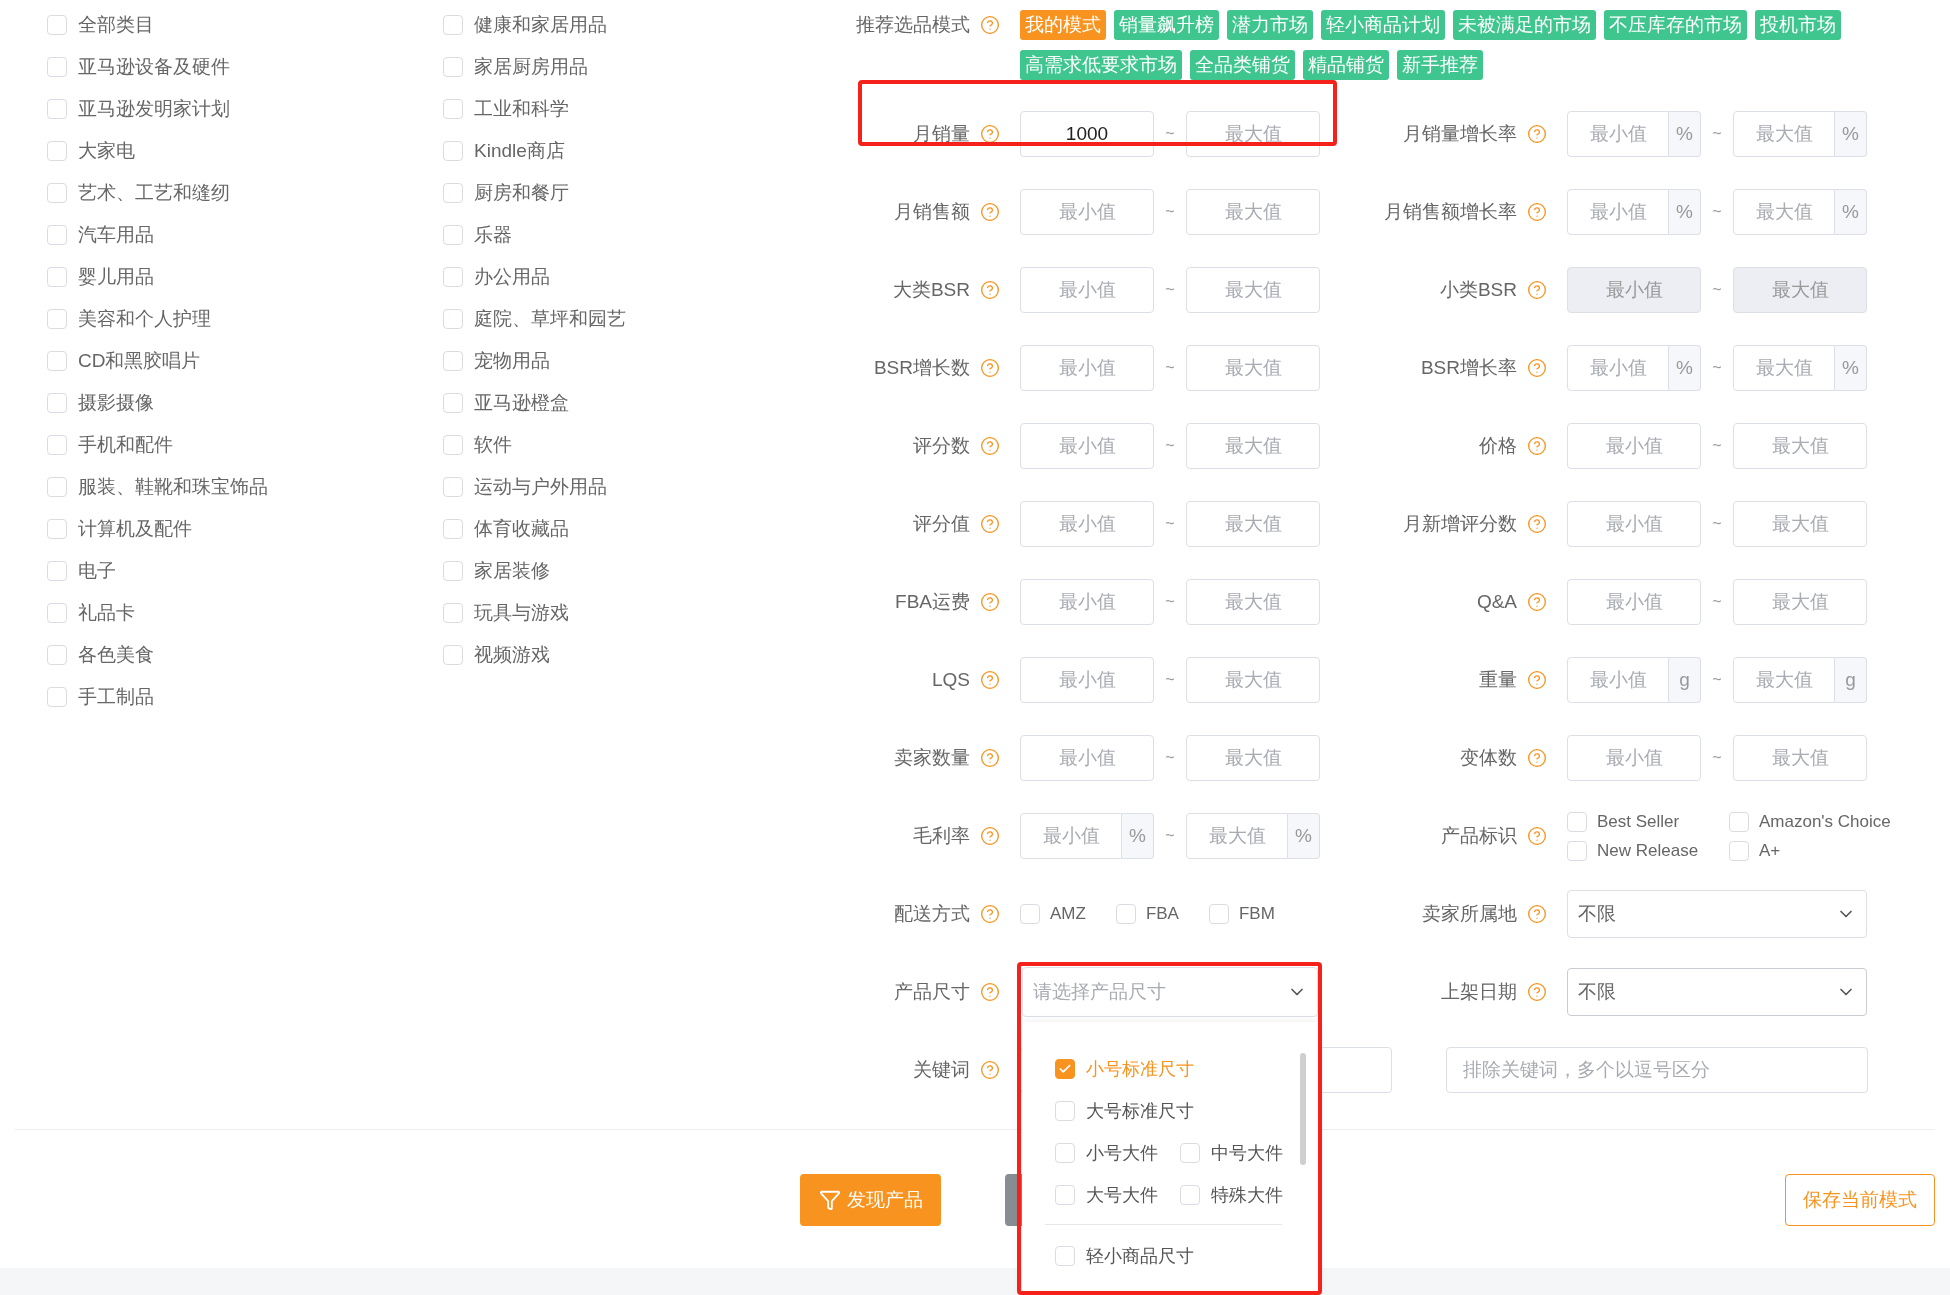  What do you see at coordinates (1122, 1153) in the screenshot?
I see `menu-option: 小号大件` at bounding box center [1122, 1153].